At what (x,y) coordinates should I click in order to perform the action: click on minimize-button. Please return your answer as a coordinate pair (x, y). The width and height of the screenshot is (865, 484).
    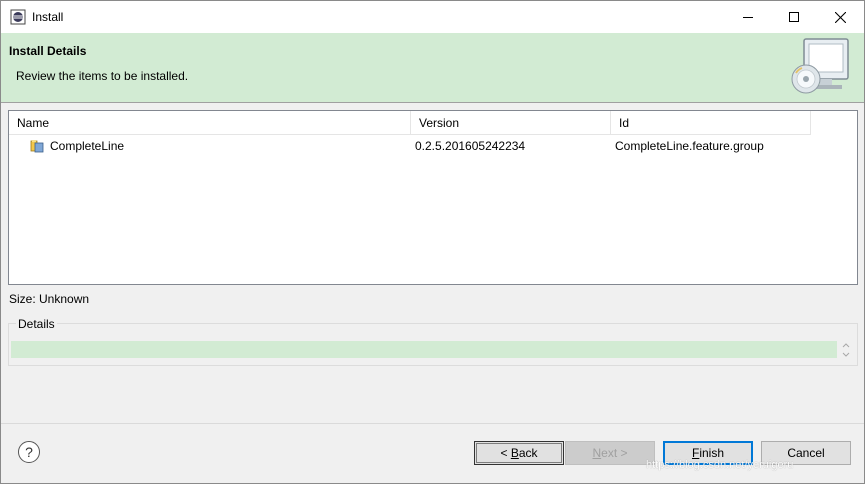
    Looking at the image, I should click on (748, 17).